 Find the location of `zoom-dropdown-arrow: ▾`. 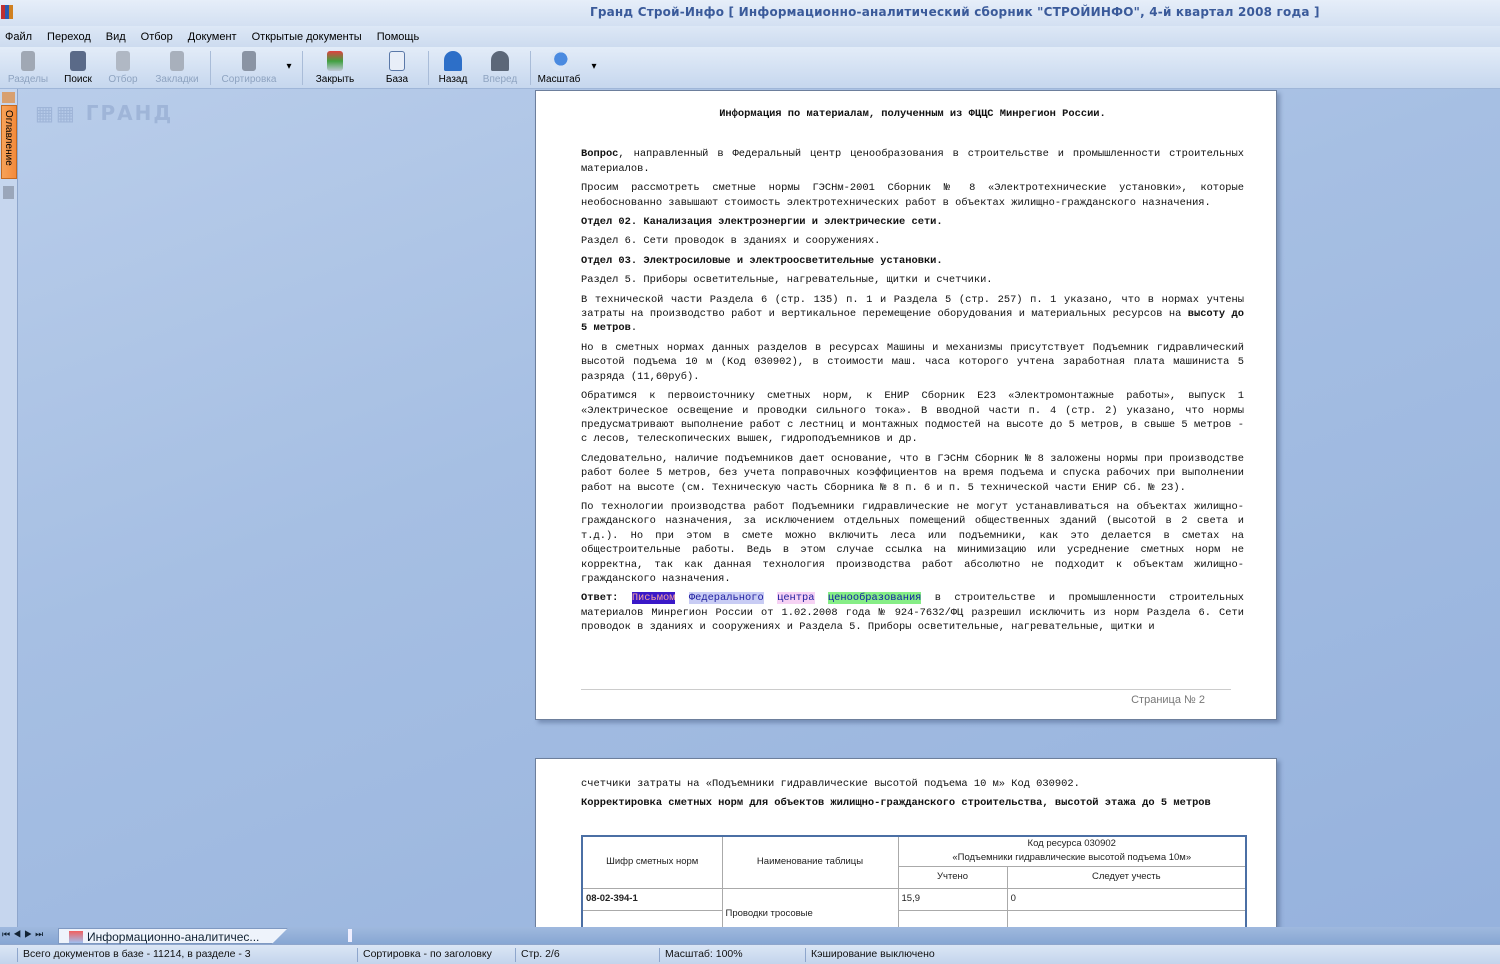

zoom-dropdown-arrow: ▾ is located at coordinates (594, 66).